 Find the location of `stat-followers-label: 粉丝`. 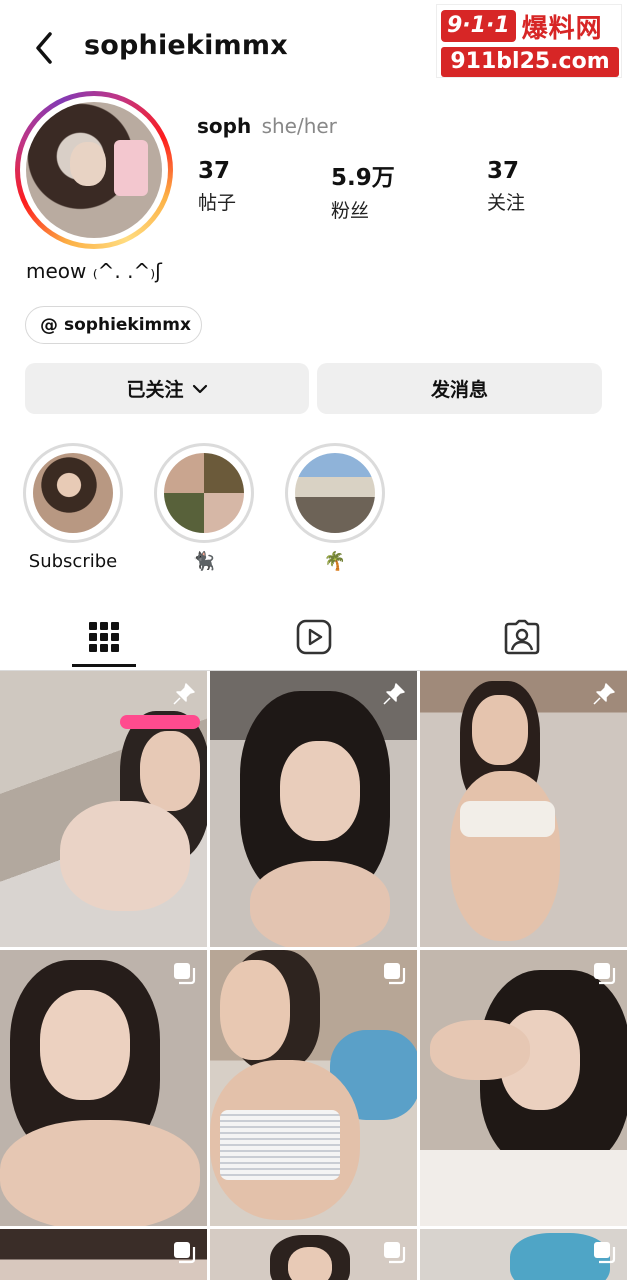

stat-followers-label: 粉丝 is located at coordinates (350, 211).